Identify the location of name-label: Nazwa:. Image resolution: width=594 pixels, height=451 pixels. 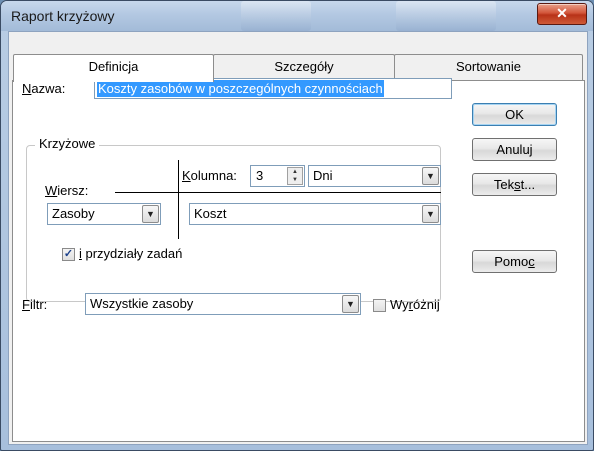
(44, 88).